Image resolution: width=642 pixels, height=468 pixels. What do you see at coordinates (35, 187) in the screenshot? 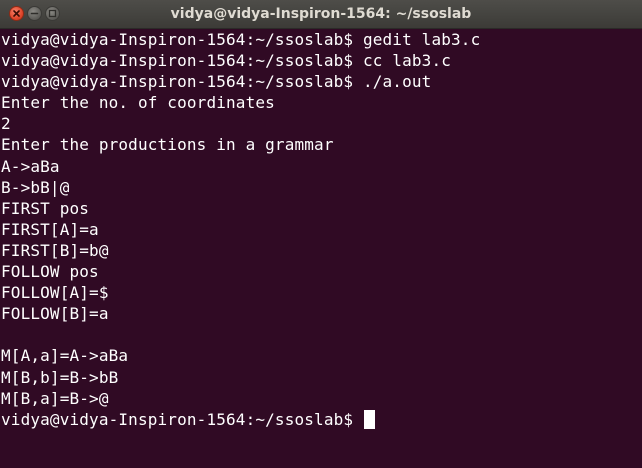
I see `terminal-line: B->bB|@` at bounding box center [35, 187].